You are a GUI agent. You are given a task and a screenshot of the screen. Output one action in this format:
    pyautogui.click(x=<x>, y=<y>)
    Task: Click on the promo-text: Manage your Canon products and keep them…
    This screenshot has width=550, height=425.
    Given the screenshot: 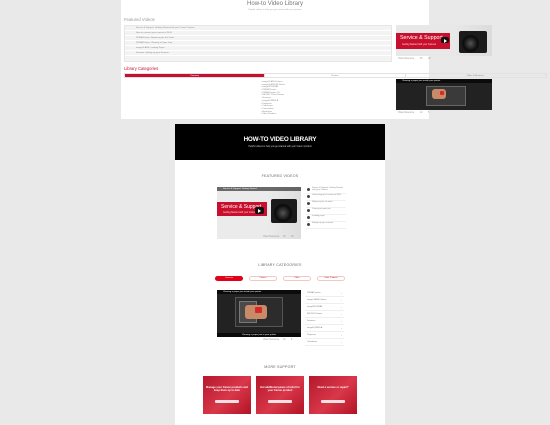 What is the action you would take?
    pyautogui.click(x=227, y=389)
    